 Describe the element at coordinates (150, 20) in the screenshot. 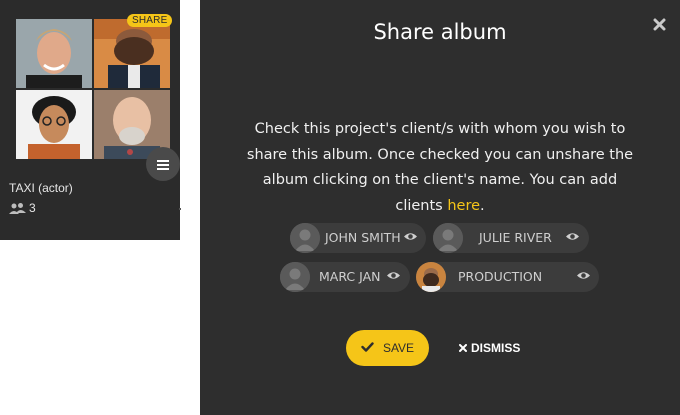

I see `share-badge: SHARE` at that location.